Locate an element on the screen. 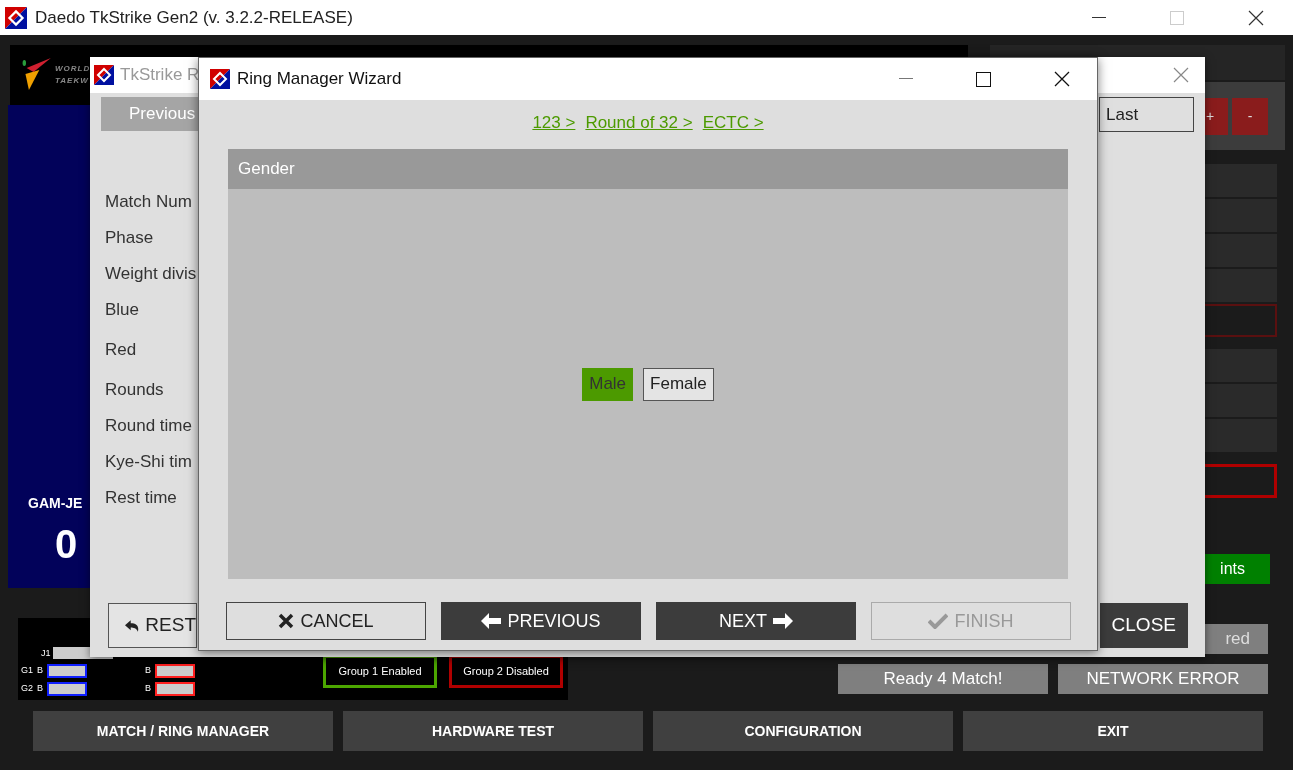 The image size is (1293, 770). previous-button: PREVIOUS is located at coordinates (541, 621).